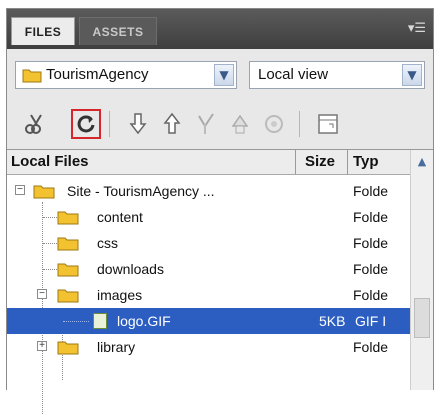  I want to click on view-select-value: Local view, so click(293, 74).